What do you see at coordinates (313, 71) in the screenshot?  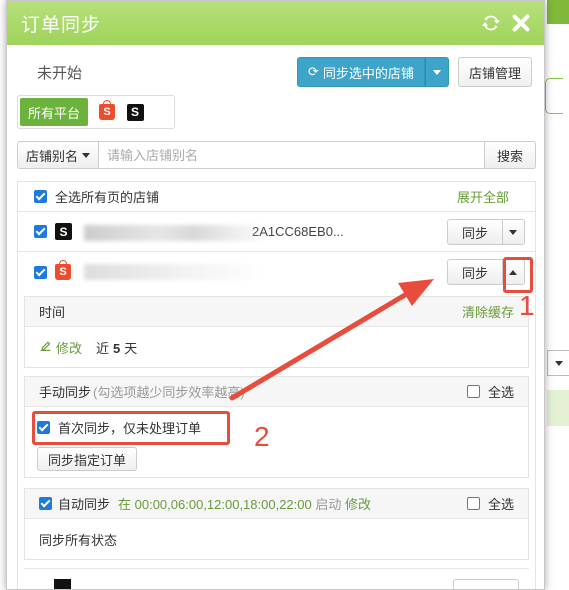 I see `refresh-small-icon: ⟳` at bounding box center [313, 71].